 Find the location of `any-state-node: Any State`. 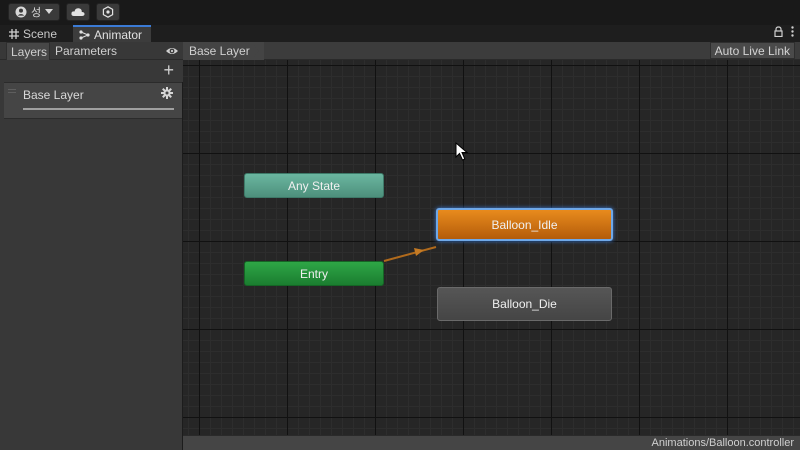

any-state-node: Any State is located at coordinates (314, 185).